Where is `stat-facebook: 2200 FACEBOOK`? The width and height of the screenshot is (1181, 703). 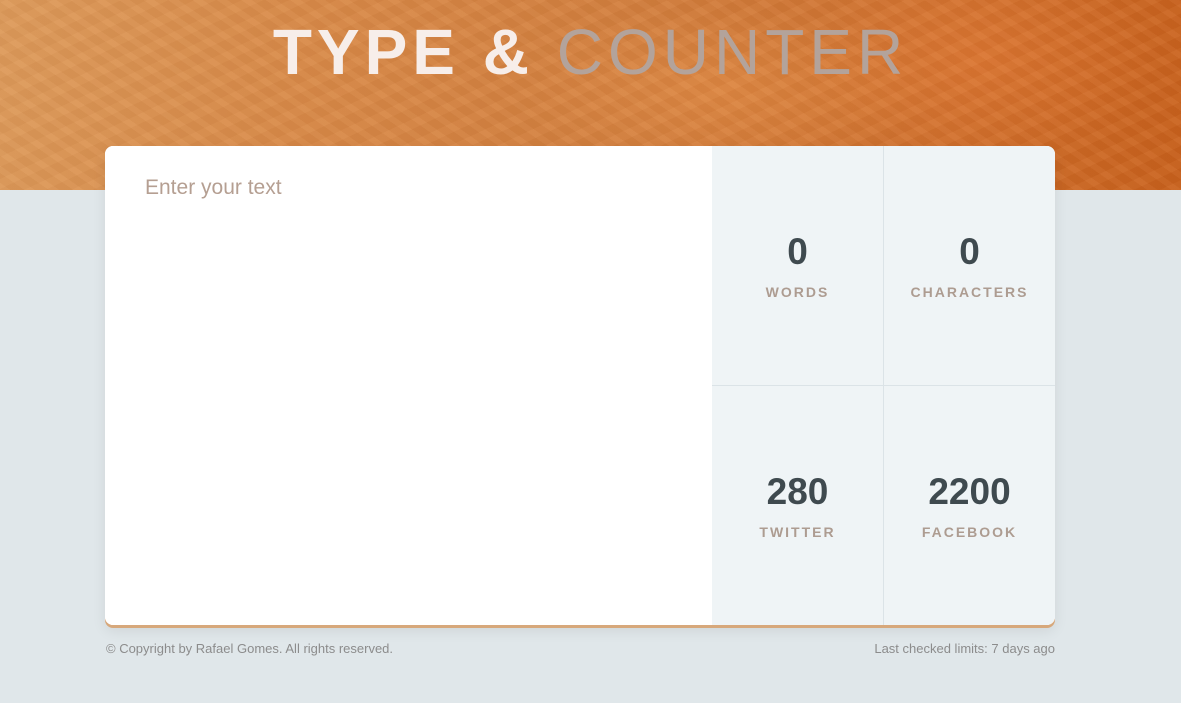
stat-facebook: 2200 FACEBOOK is located at coordinates (969, 505).